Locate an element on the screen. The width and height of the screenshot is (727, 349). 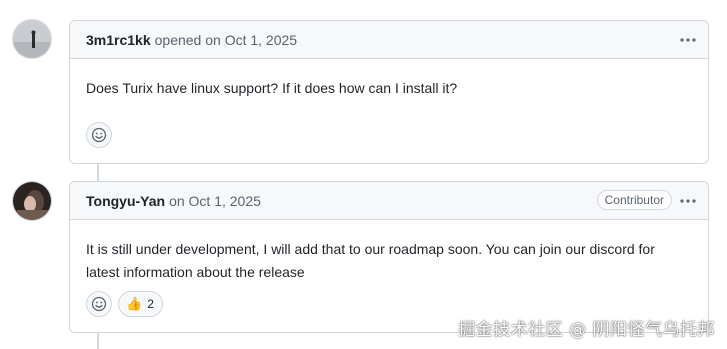
comment-meta: opened on Oct 1, 2025 is located at coordinates (226, 39).